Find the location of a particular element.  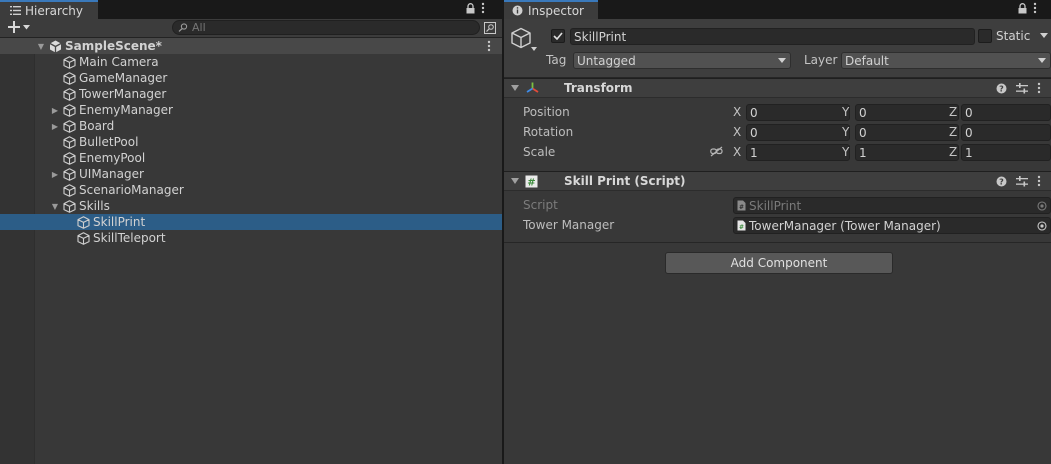

scene-row: ▼ SampleScene* is located at coordinates (251, 46).